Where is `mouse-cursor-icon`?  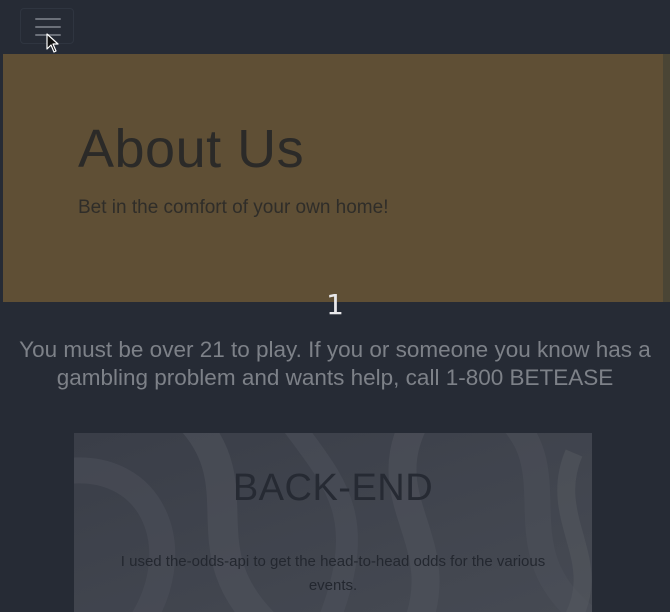 mouse-cursor-icon is located at coordinates (52, 43).